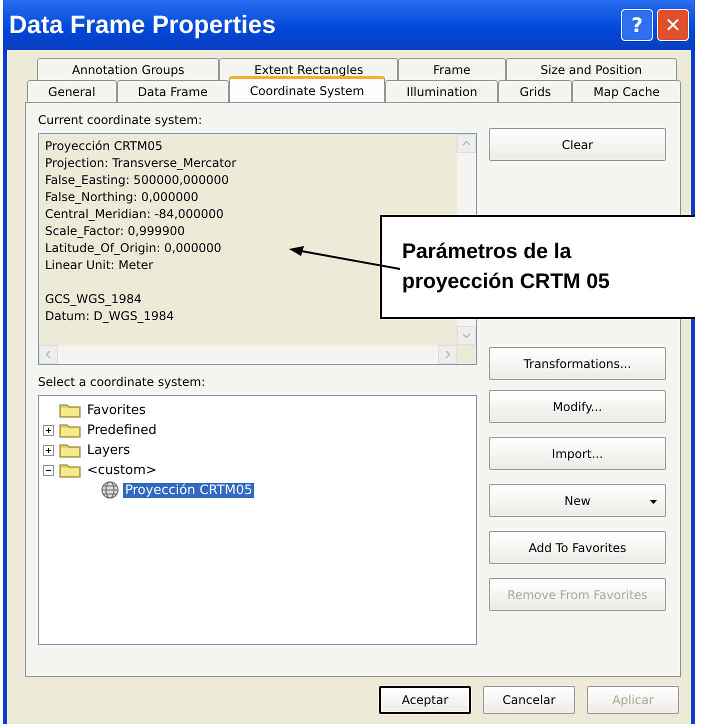 The width and height of the screenshot is (721, 724). I want to click on callout-text: Parámetros de la, so click(487, 252).